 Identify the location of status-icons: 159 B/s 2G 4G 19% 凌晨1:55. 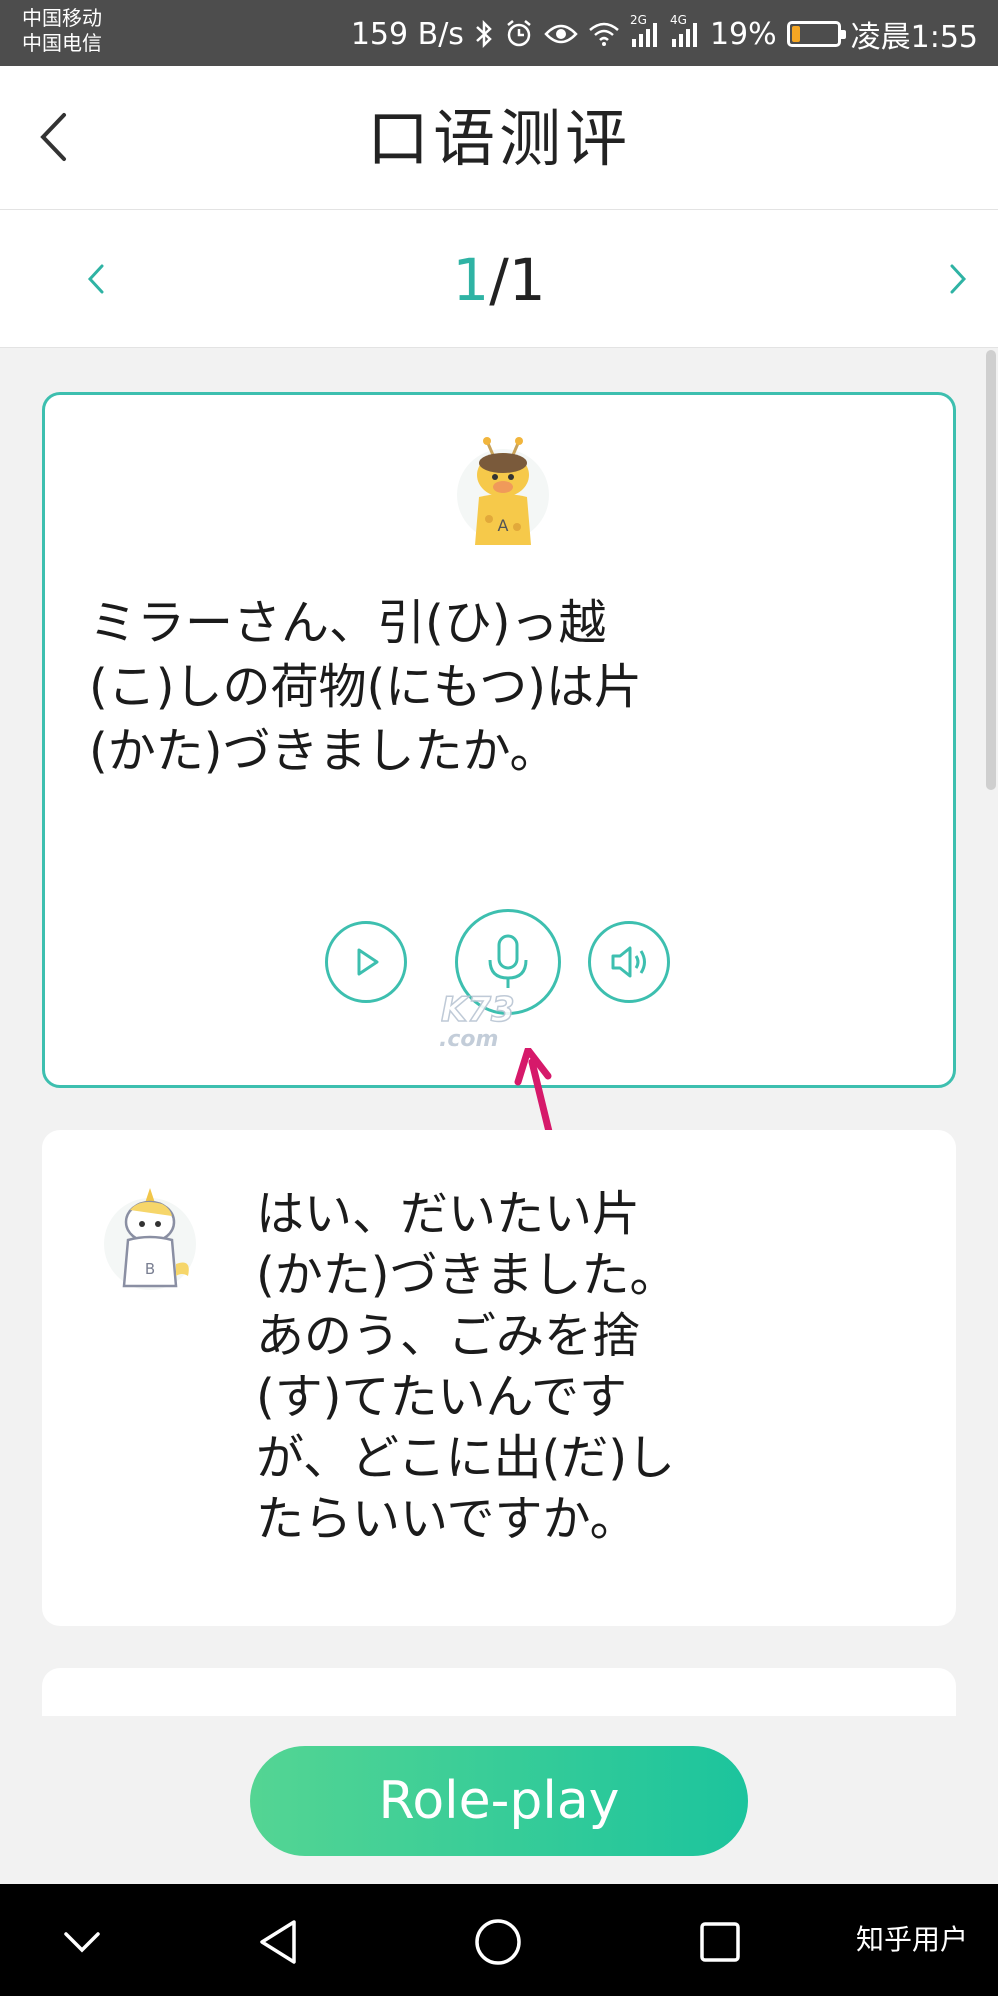
(664, 34).